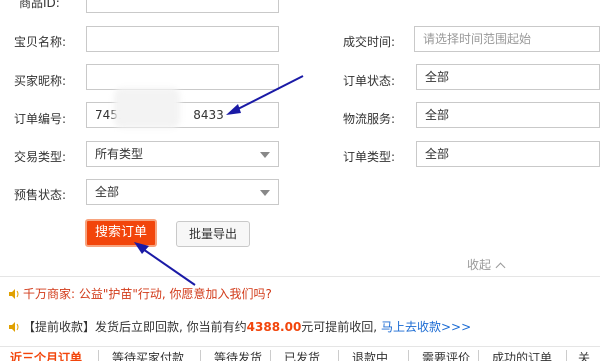 This screenshot has width=600, height=361. I want to click on logistics-value: 全部, so click(437, 115).